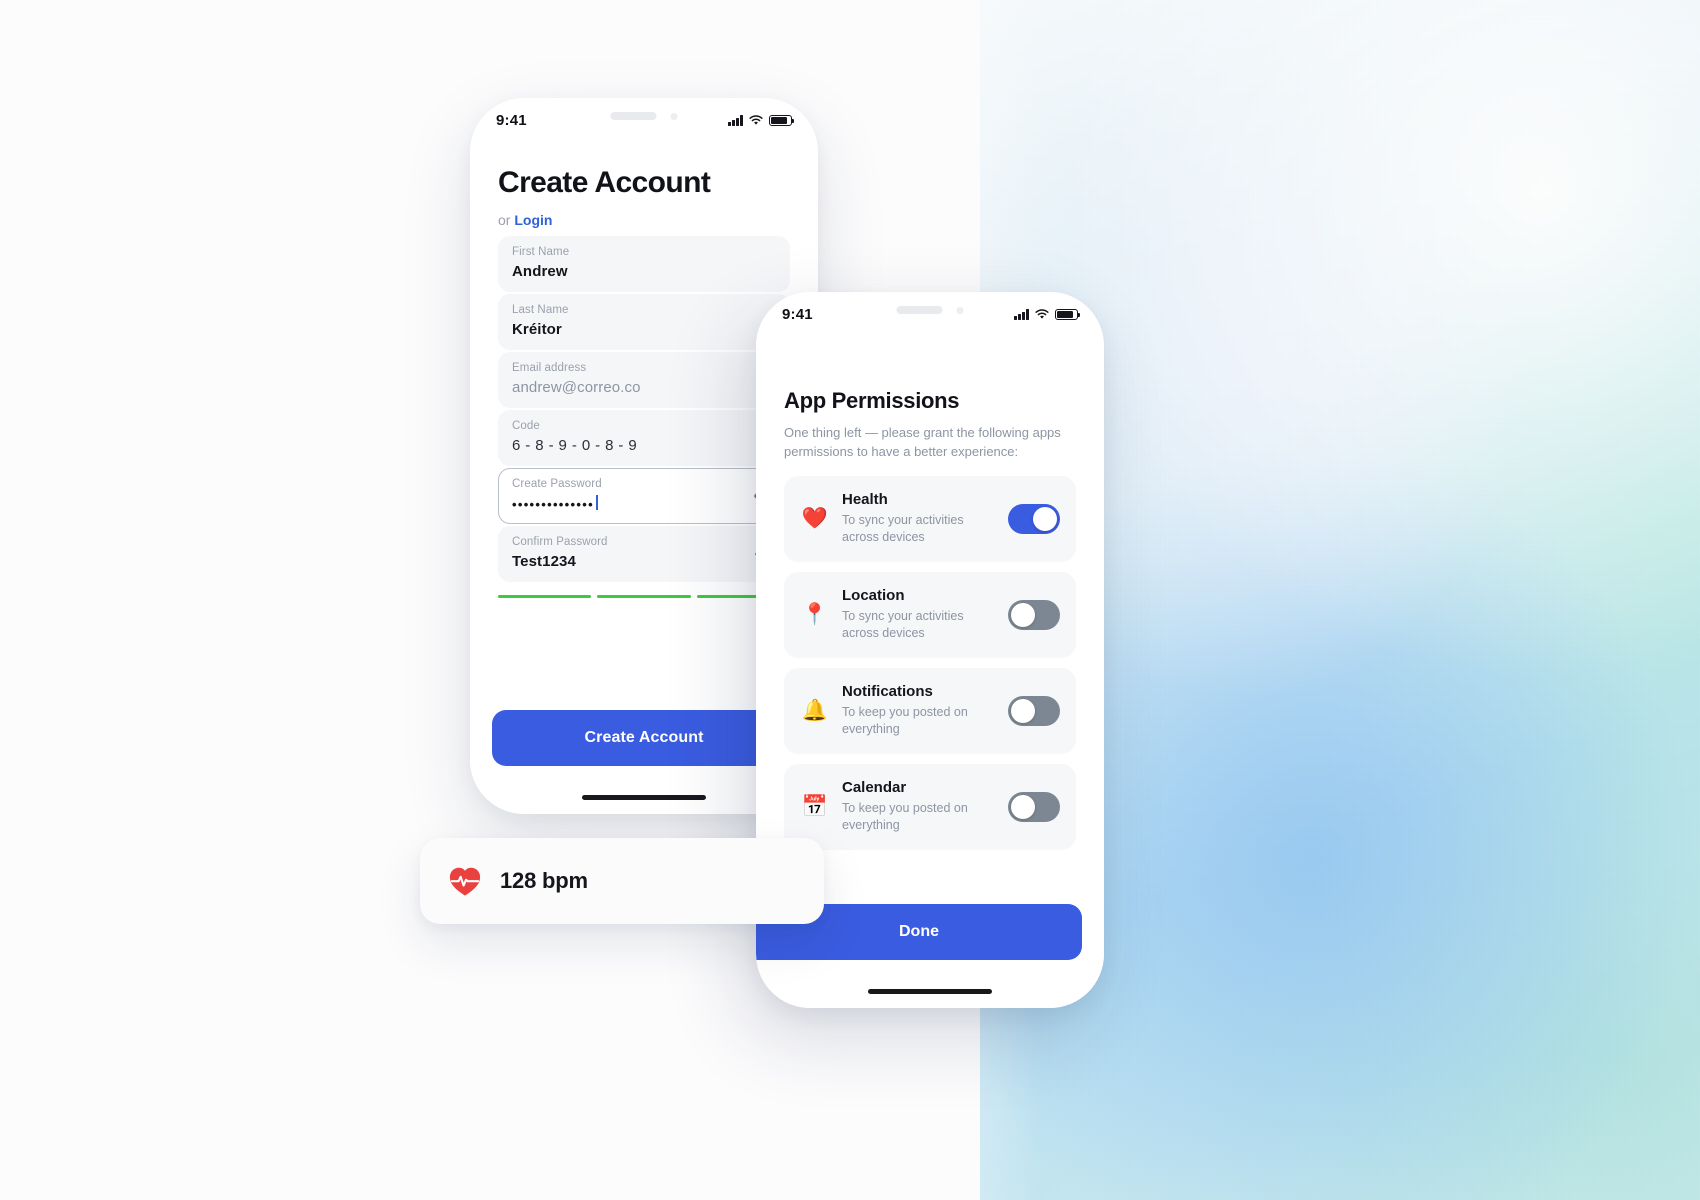 This screenshot has width=1700, height=1200. What do you see at coordinates (511, 120) in the screenshot?
I see `status-bar-time: 9:41` at bounding box center [511, 120].